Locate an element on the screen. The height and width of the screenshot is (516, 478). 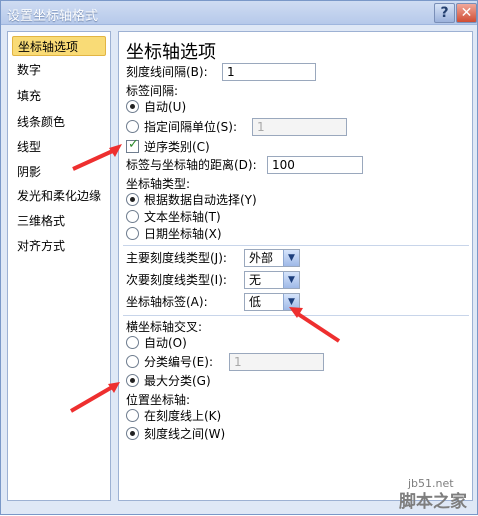
auto-label-radio is located at coordinates (132, 106).